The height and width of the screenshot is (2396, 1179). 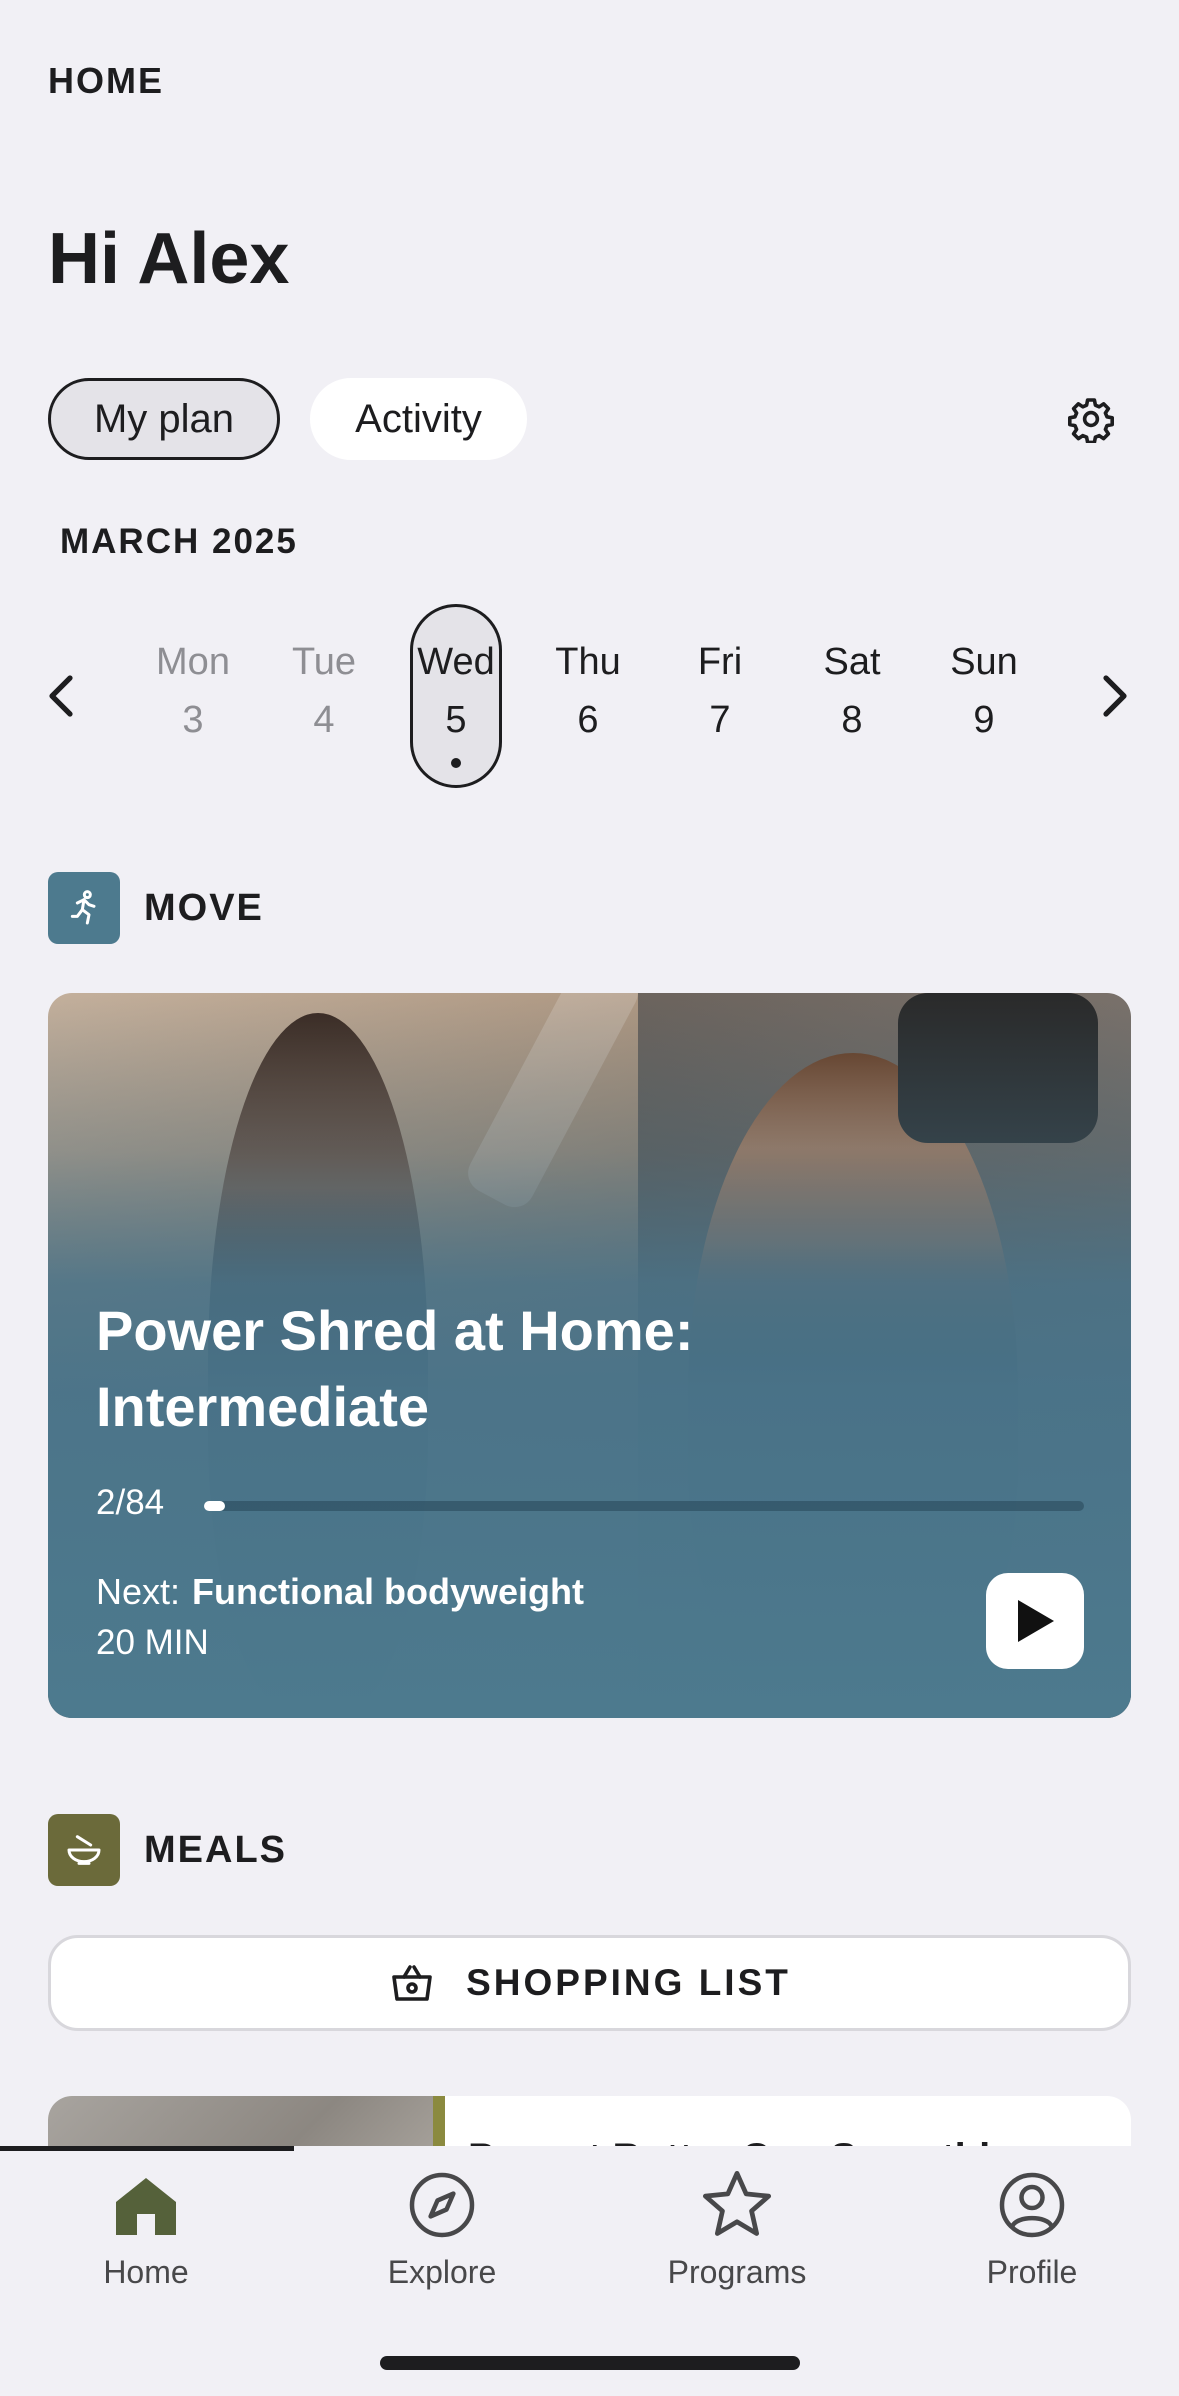 I want to click on next-workout: Next: Functional bodyweight, so click(x=340, y=1592).